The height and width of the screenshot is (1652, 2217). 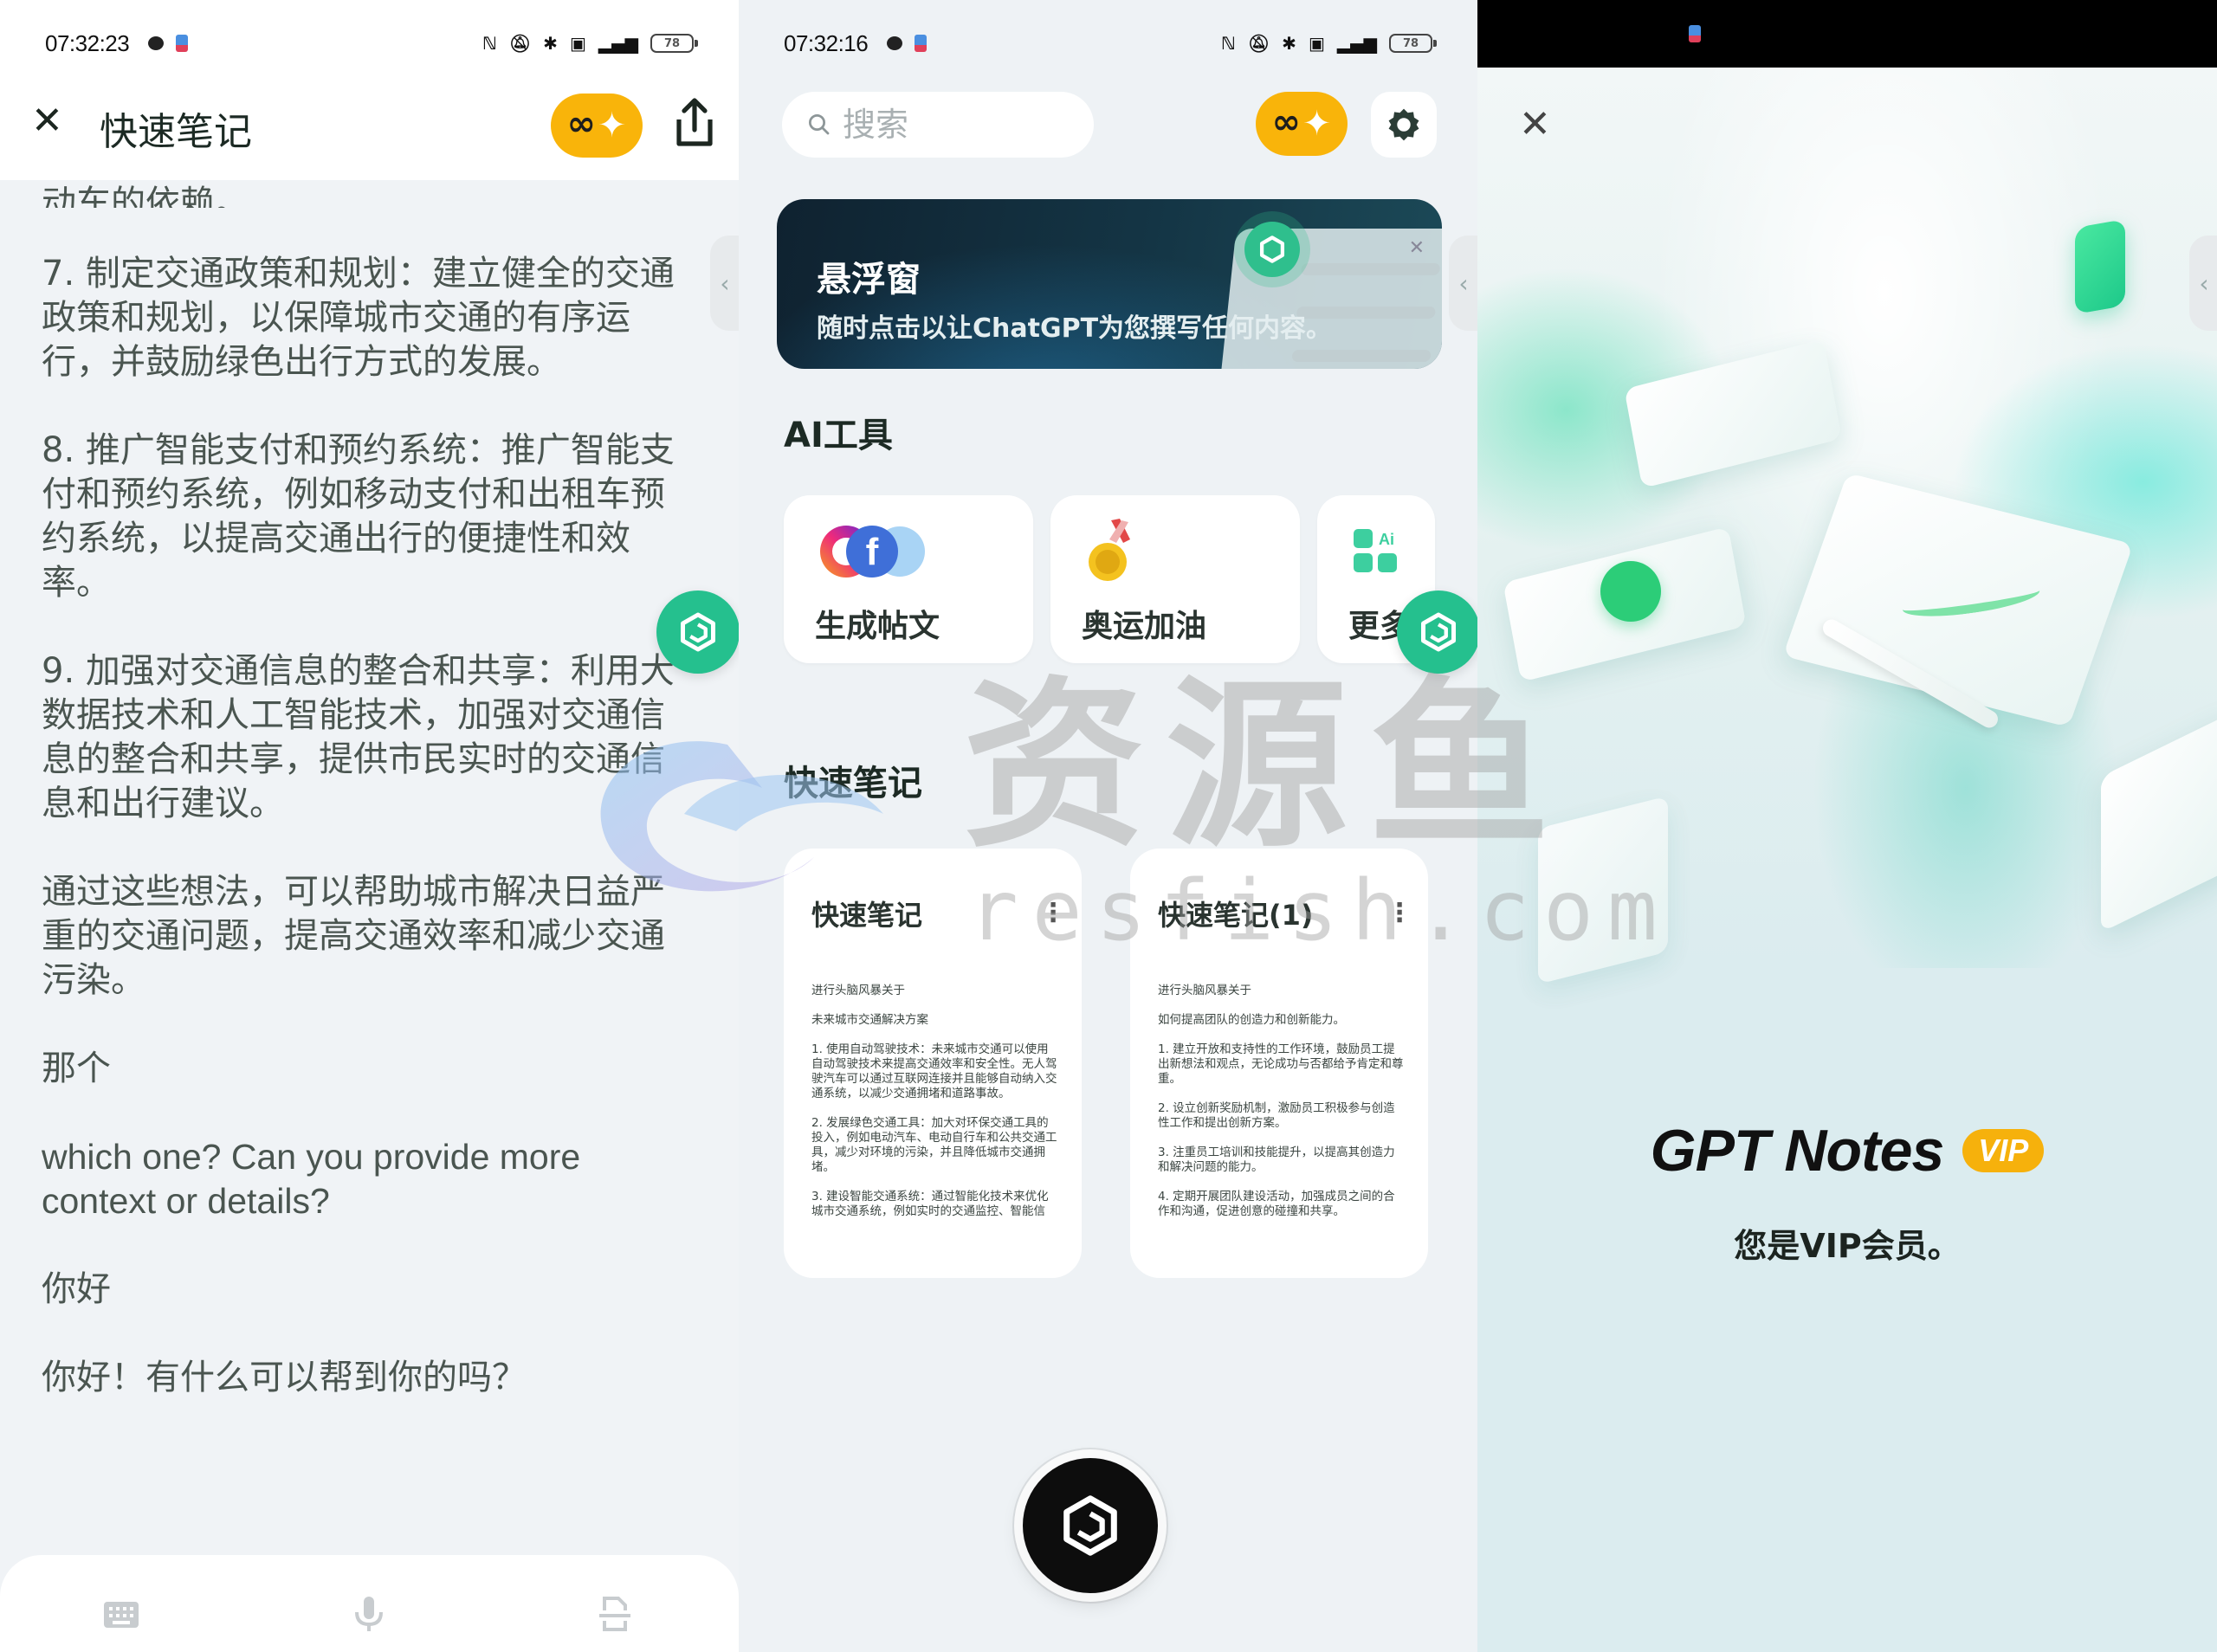 What do you see at coordinates (615, 1614) in the screenshot?
I see `scan-document-icon` at bounding box center [615, 1614].